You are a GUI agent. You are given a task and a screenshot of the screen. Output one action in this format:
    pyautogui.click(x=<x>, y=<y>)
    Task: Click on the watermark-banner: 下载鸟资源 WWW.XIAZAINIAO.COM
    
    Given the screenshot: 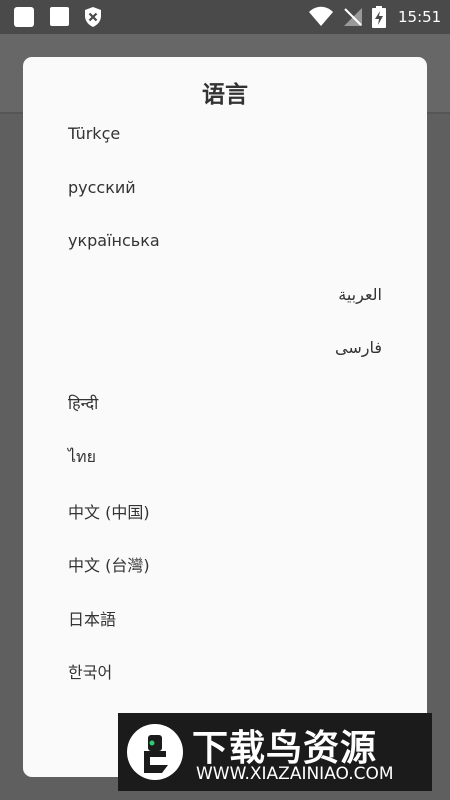 What is the action you would take?
    pyautogui.click(x=275, y=752)
    